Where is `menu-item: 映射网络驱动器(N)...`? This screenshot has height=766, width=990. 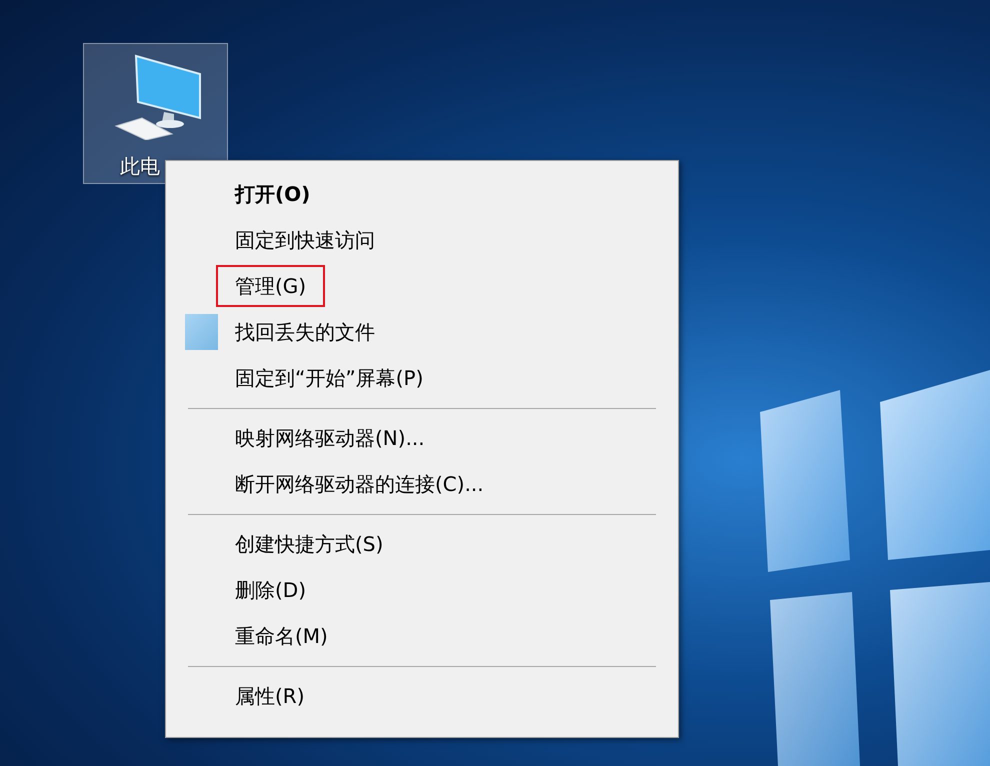
menu-item: 映射网络驱动器(N)... is located at coordinates (330, 438).